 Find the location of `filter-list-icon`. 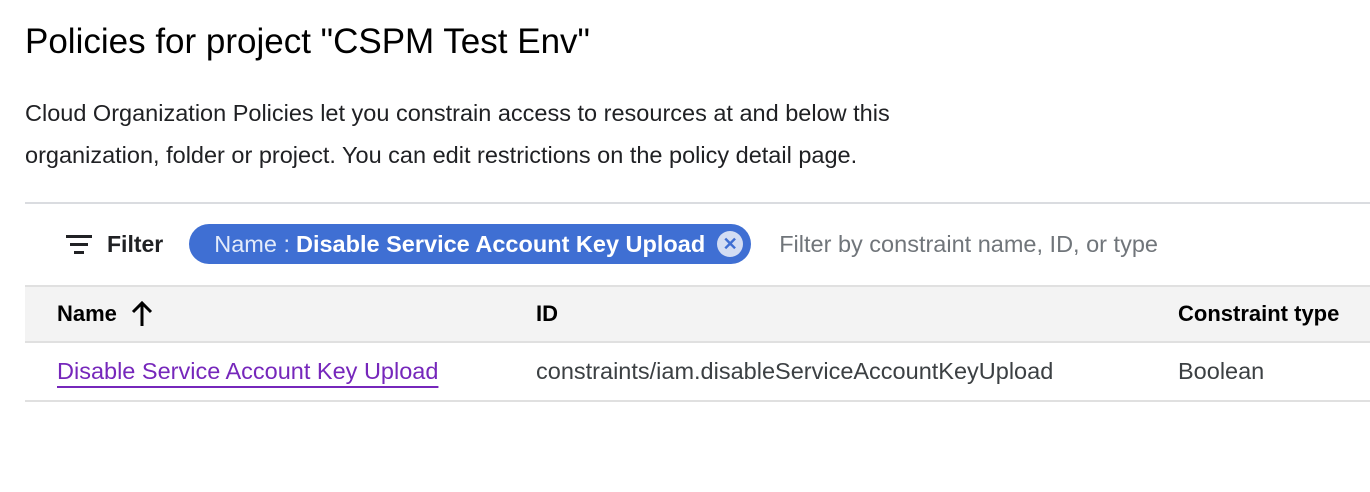

filter-list-icon is located at coordinates (79, 244).